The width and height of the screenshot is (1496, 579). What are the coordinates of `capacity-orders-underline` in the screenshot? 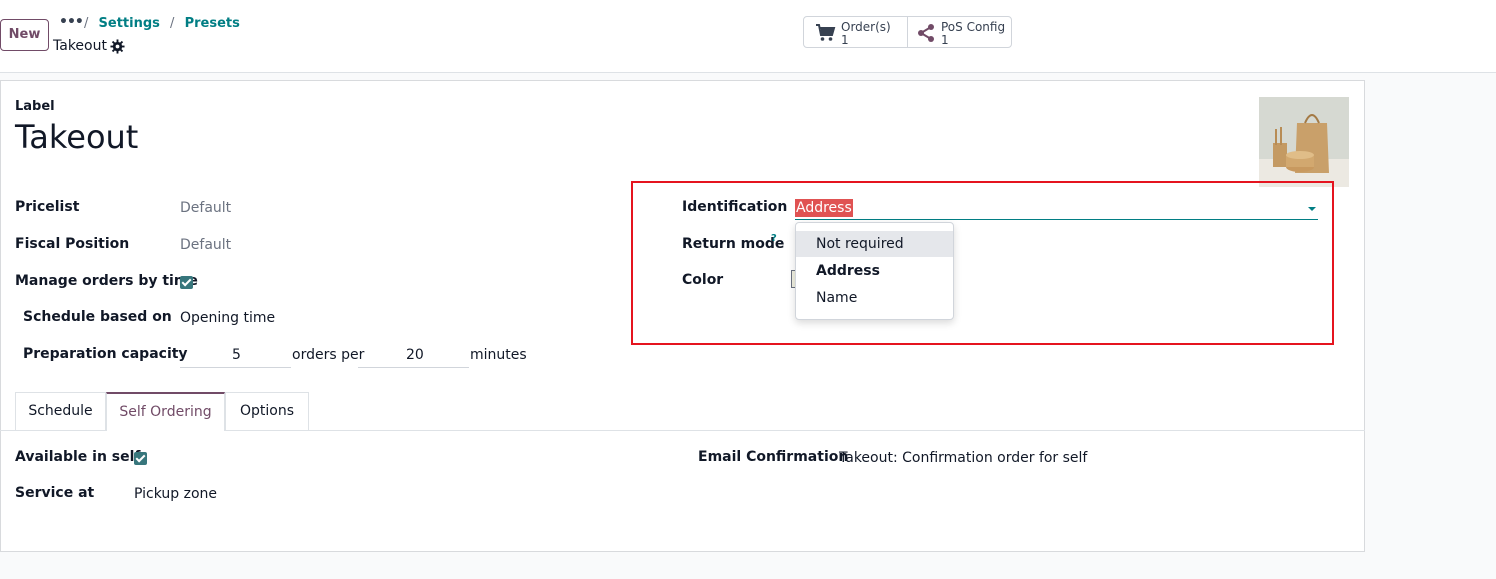 It's located at (235, 367).